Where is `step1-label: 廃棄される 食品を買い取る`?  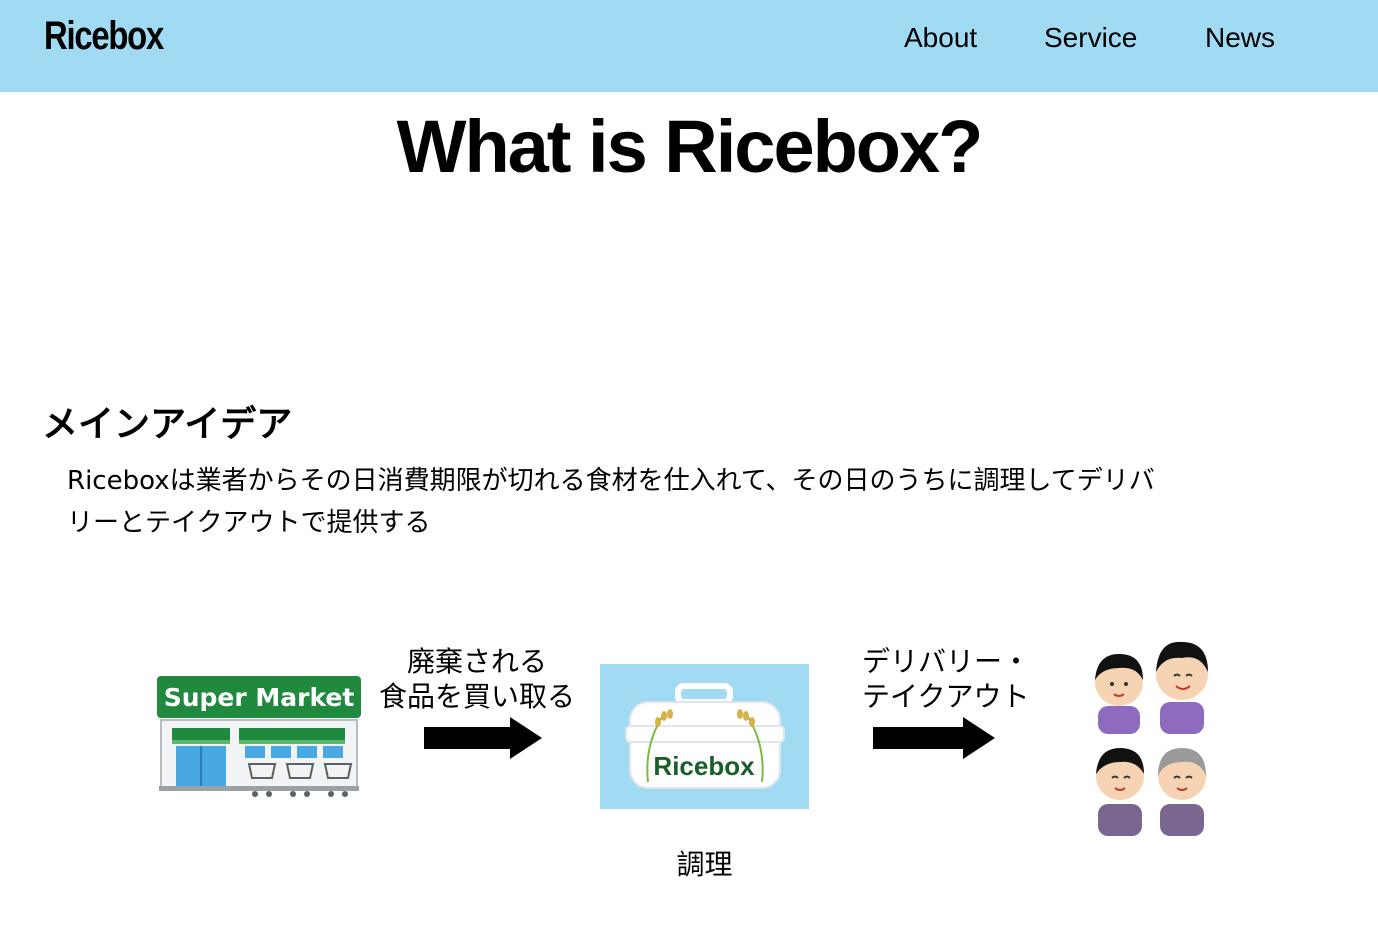 step1-label: 廃棄される 食品を買い取る is located at coordinates (477, 679).